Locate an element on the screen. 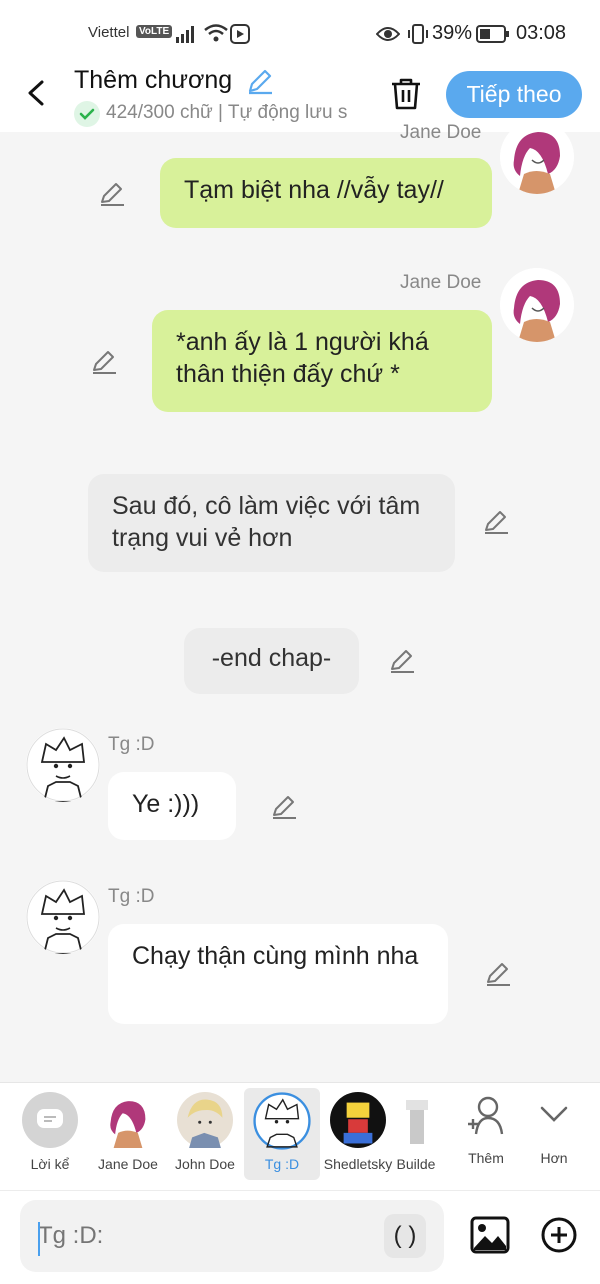 This screenshot has width=600, height=1284. signal-icon is located at coordinates (185, 34).